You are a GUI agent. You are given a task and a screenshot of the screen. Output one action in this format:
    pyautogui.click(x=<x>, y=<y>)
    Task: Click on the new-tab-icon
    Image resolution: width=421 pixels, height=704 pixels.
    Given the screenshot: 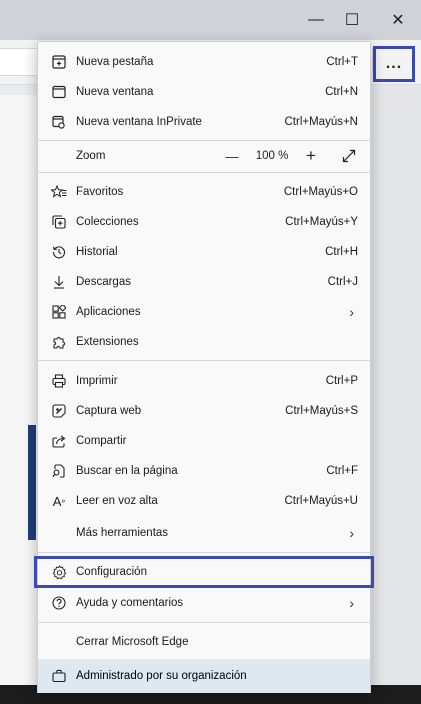 What is the action you would take?
    pyautogui.click(x=59, y=62)
    